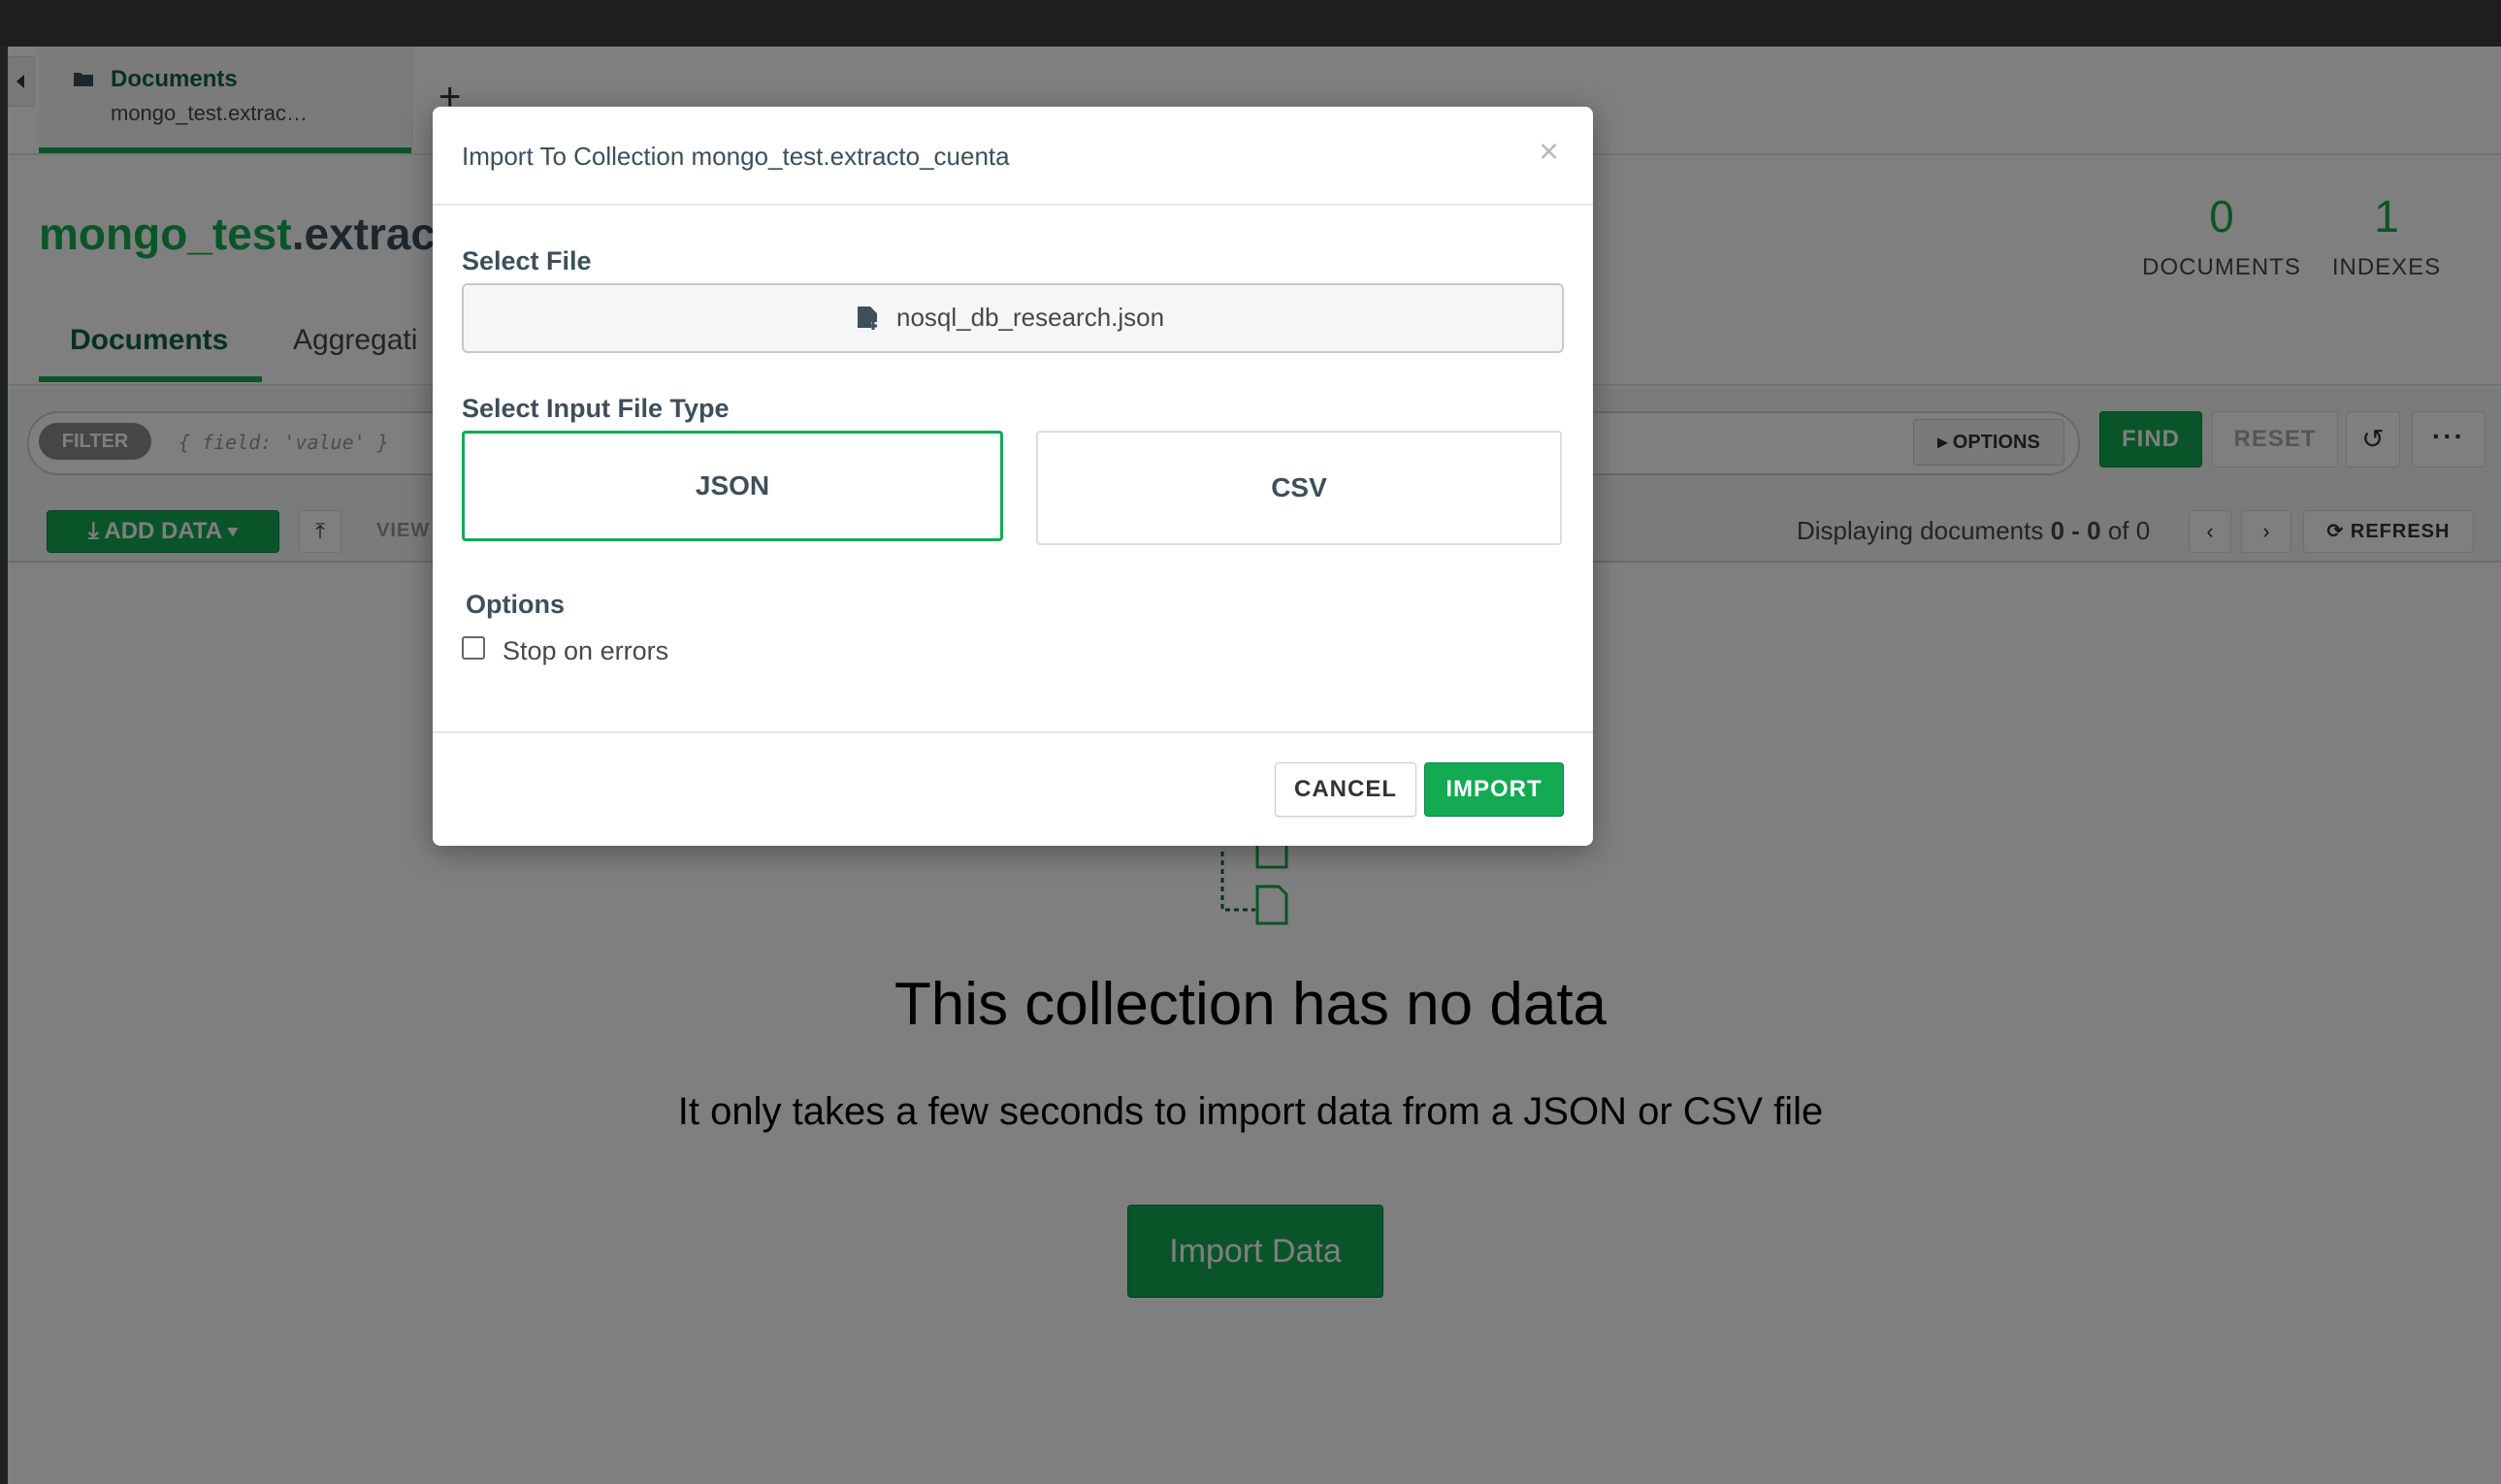 This screenshot has height=1484, width=2501. I want to click on cancel-button: CANCEL, so click(1345, 789).